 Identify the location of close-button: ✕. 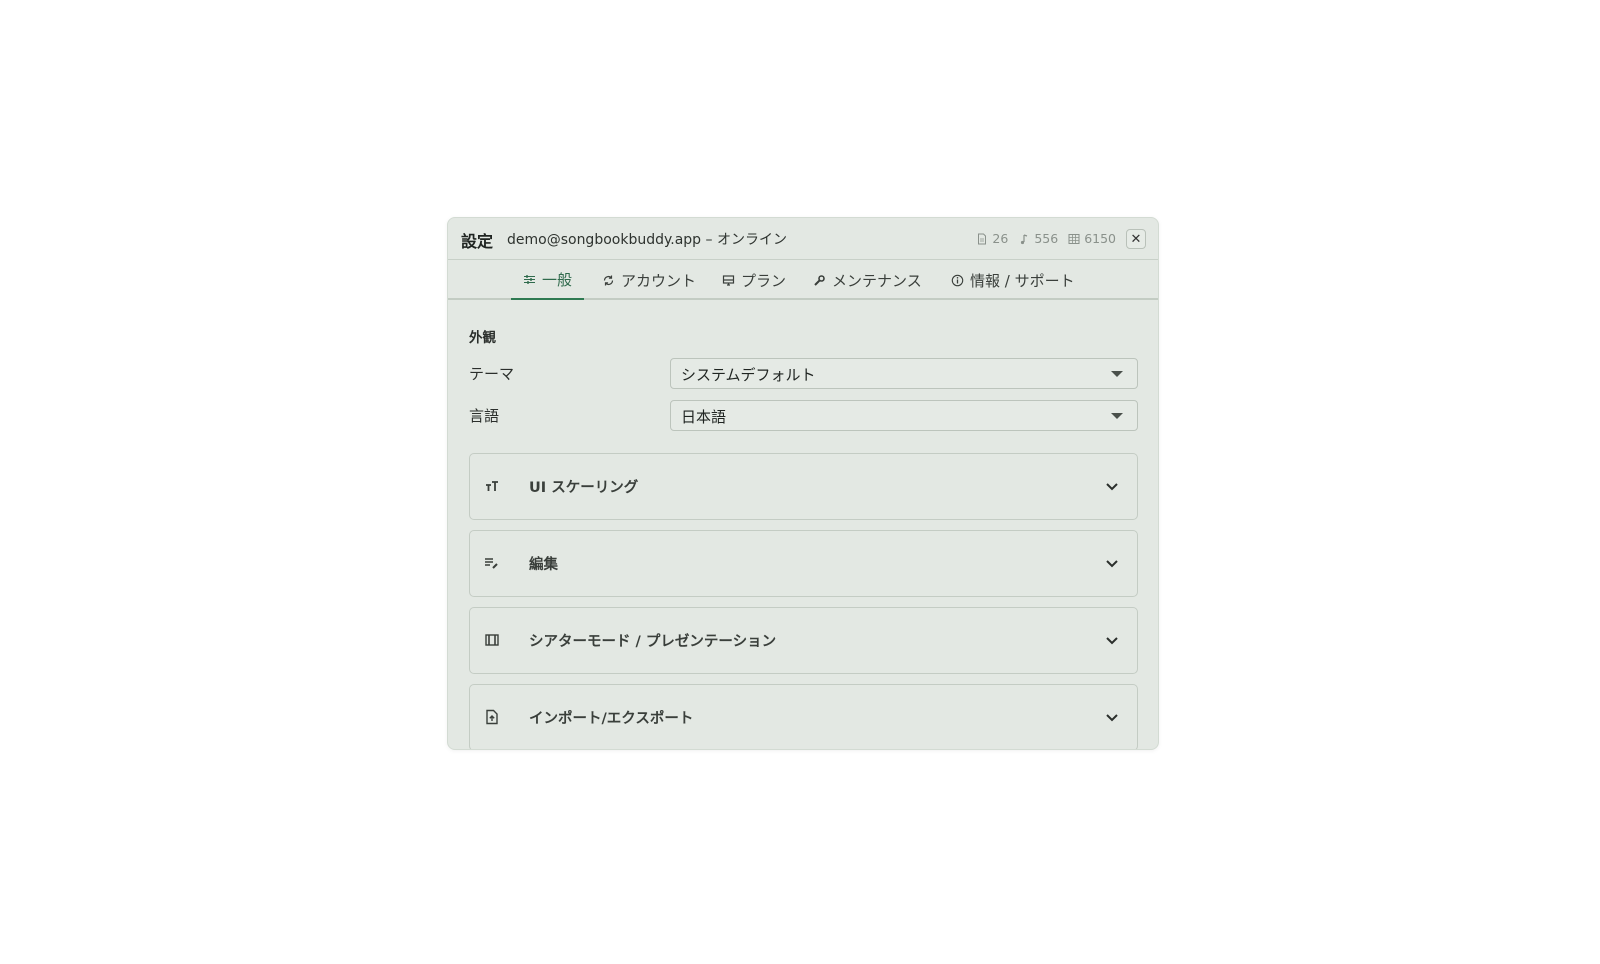
(1136, 239).